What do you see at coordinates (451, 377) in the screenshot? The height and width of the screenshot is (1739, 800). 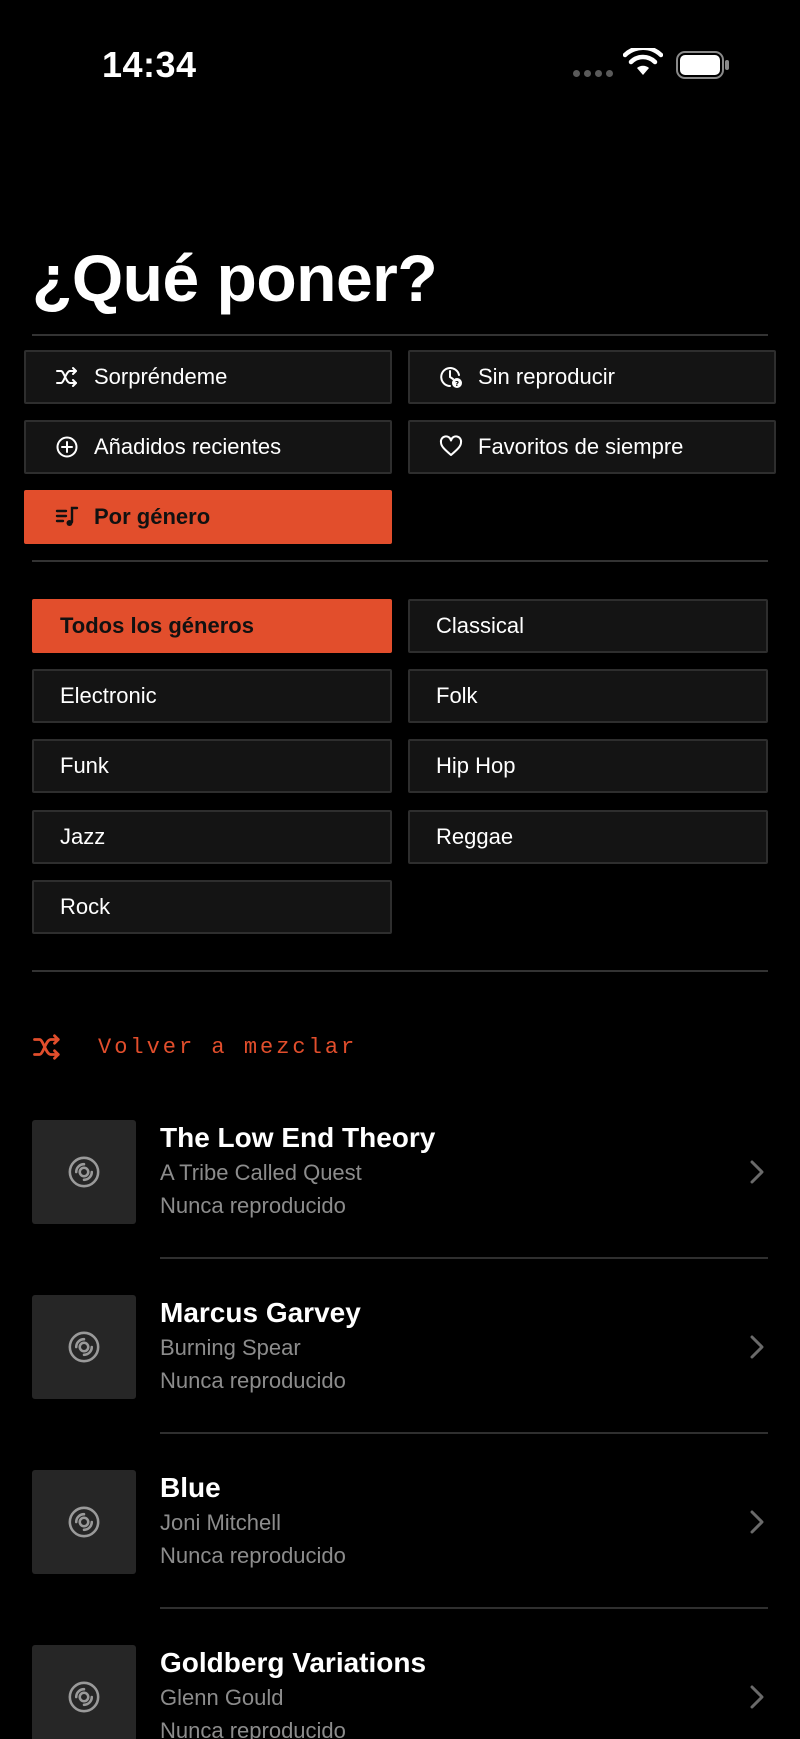 I see `clock-question-icon: ?` at bounding box center [451, 377].